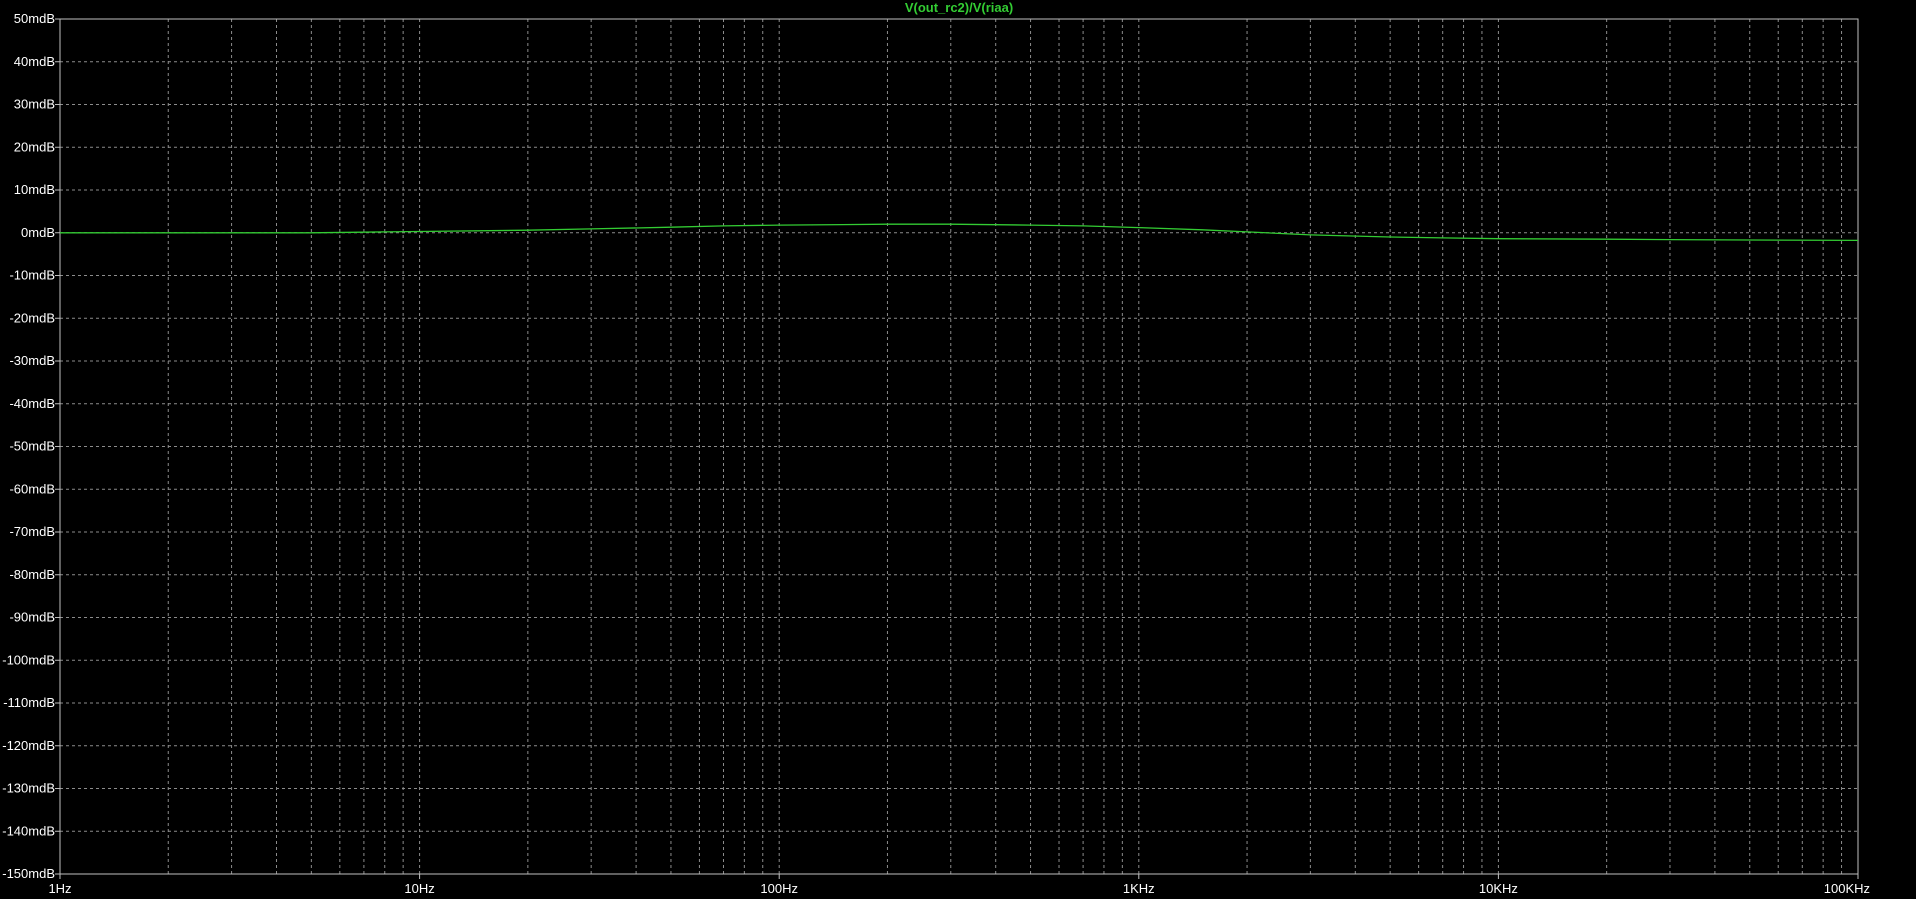 Image resolution: width=1916 pixels, height=899 pixels. What do you see at coordinates (34, 104) in the screenshot?
I see `y-tick-label: 30mdB` at bounding box center [34, 104].